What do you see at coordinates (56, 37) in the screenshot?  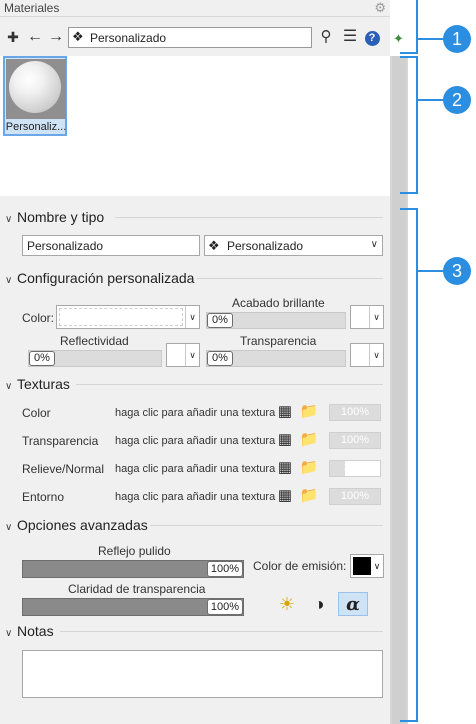 I see `forward-arrow-icon: →` at bounding box center [56, 37].